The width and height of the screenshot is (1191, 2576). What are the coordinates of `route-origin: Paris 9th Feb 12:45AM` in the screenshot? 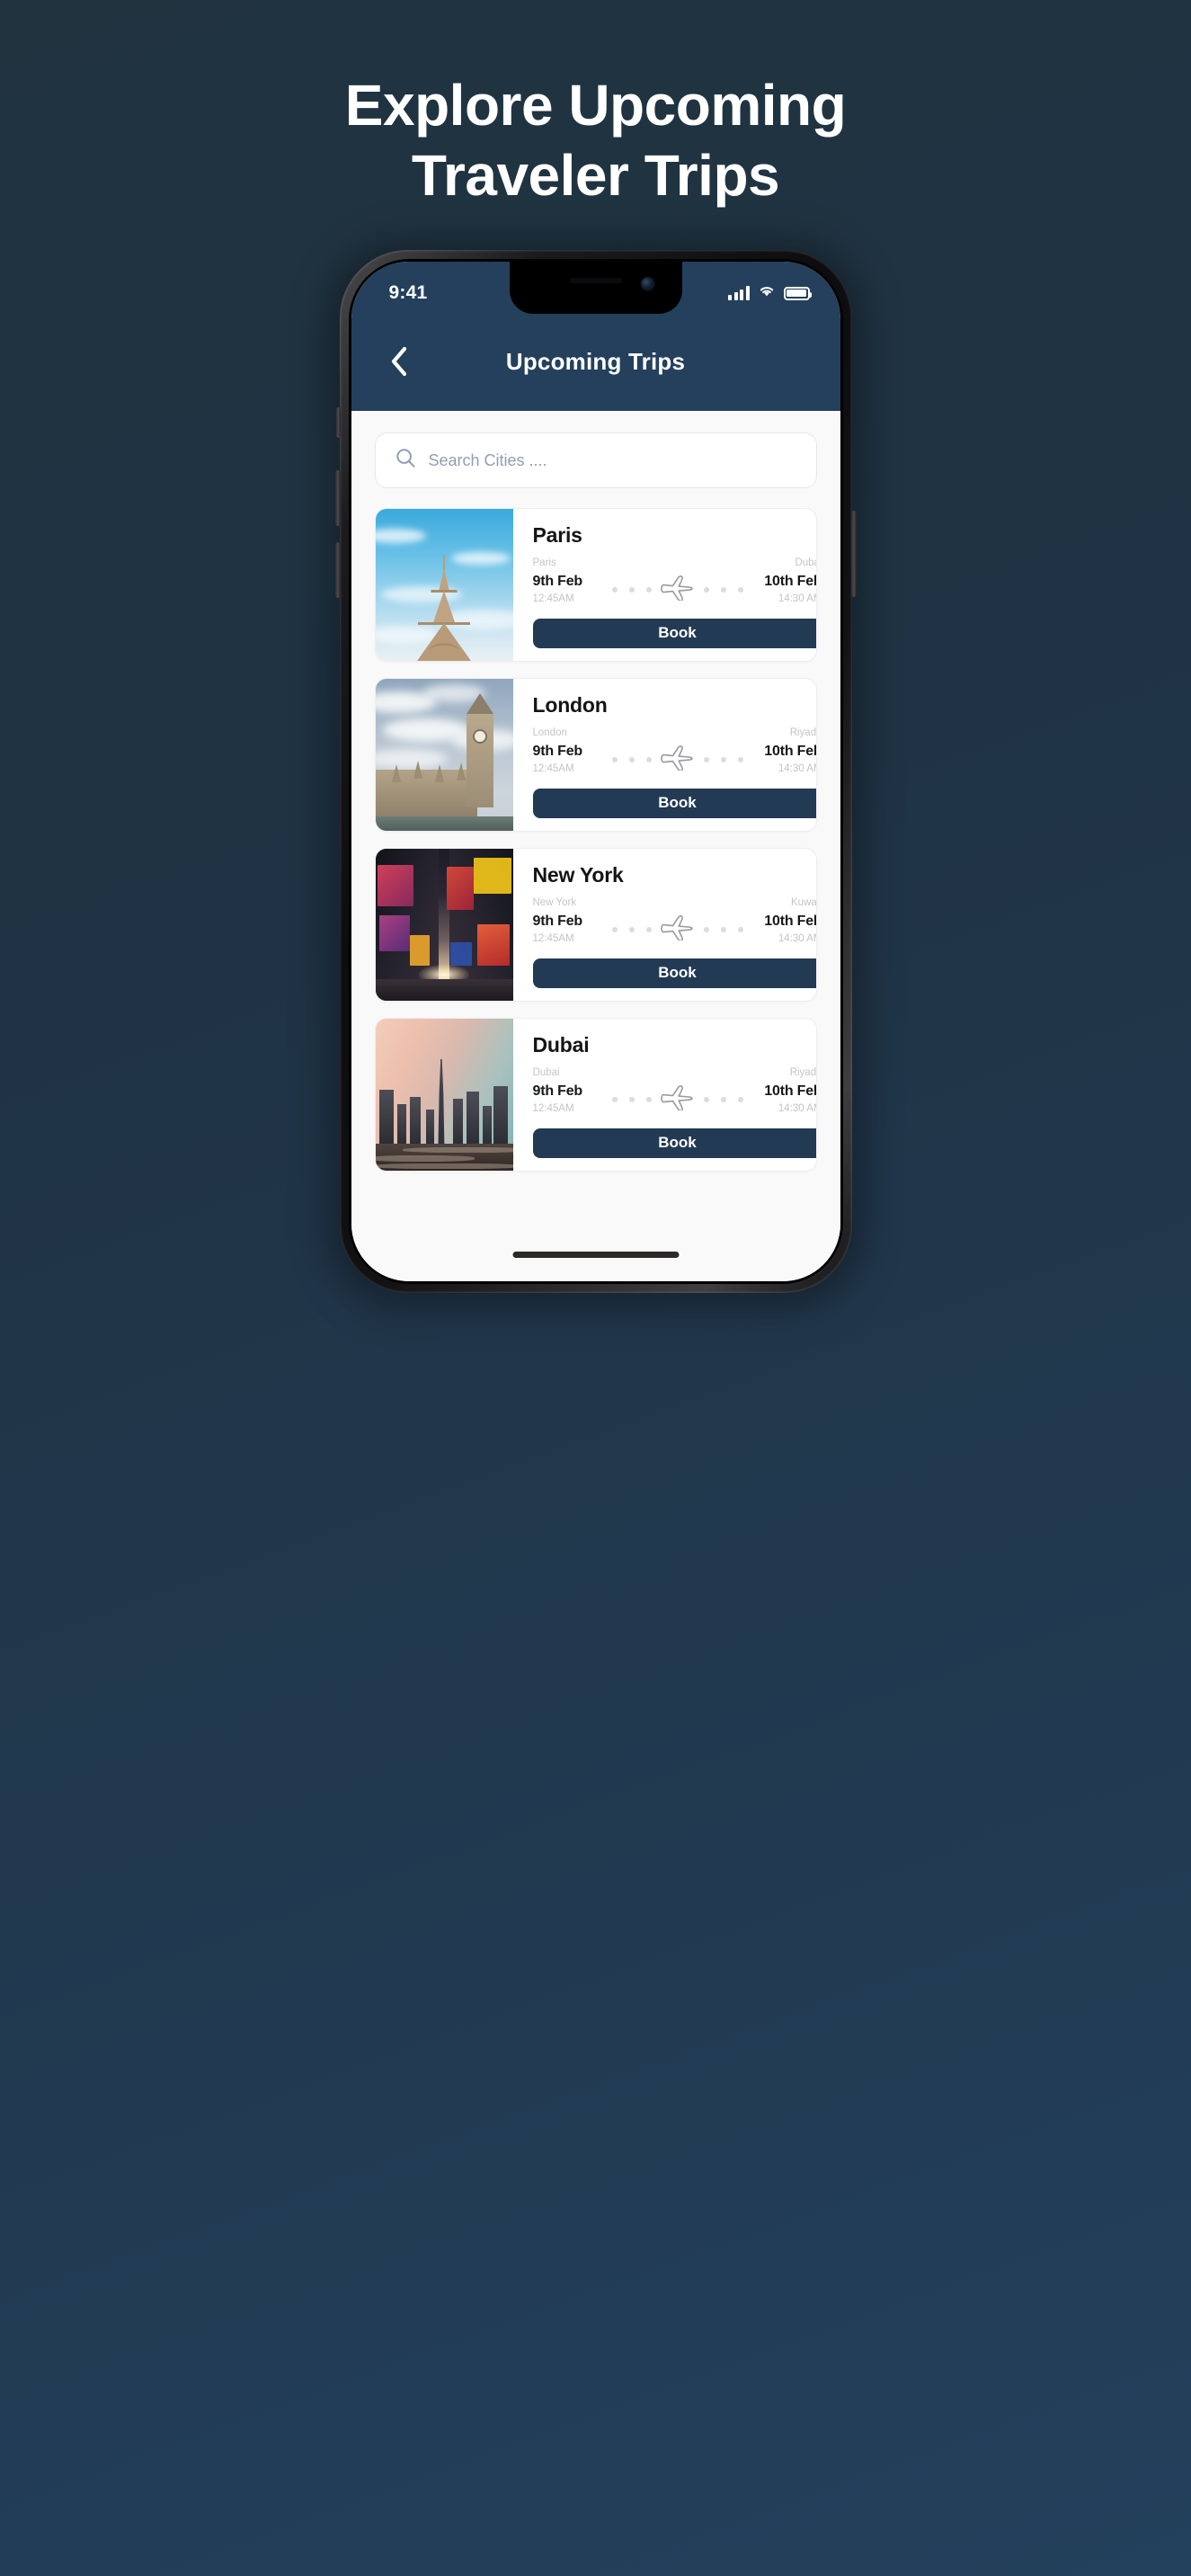 It's located at (572, 582).